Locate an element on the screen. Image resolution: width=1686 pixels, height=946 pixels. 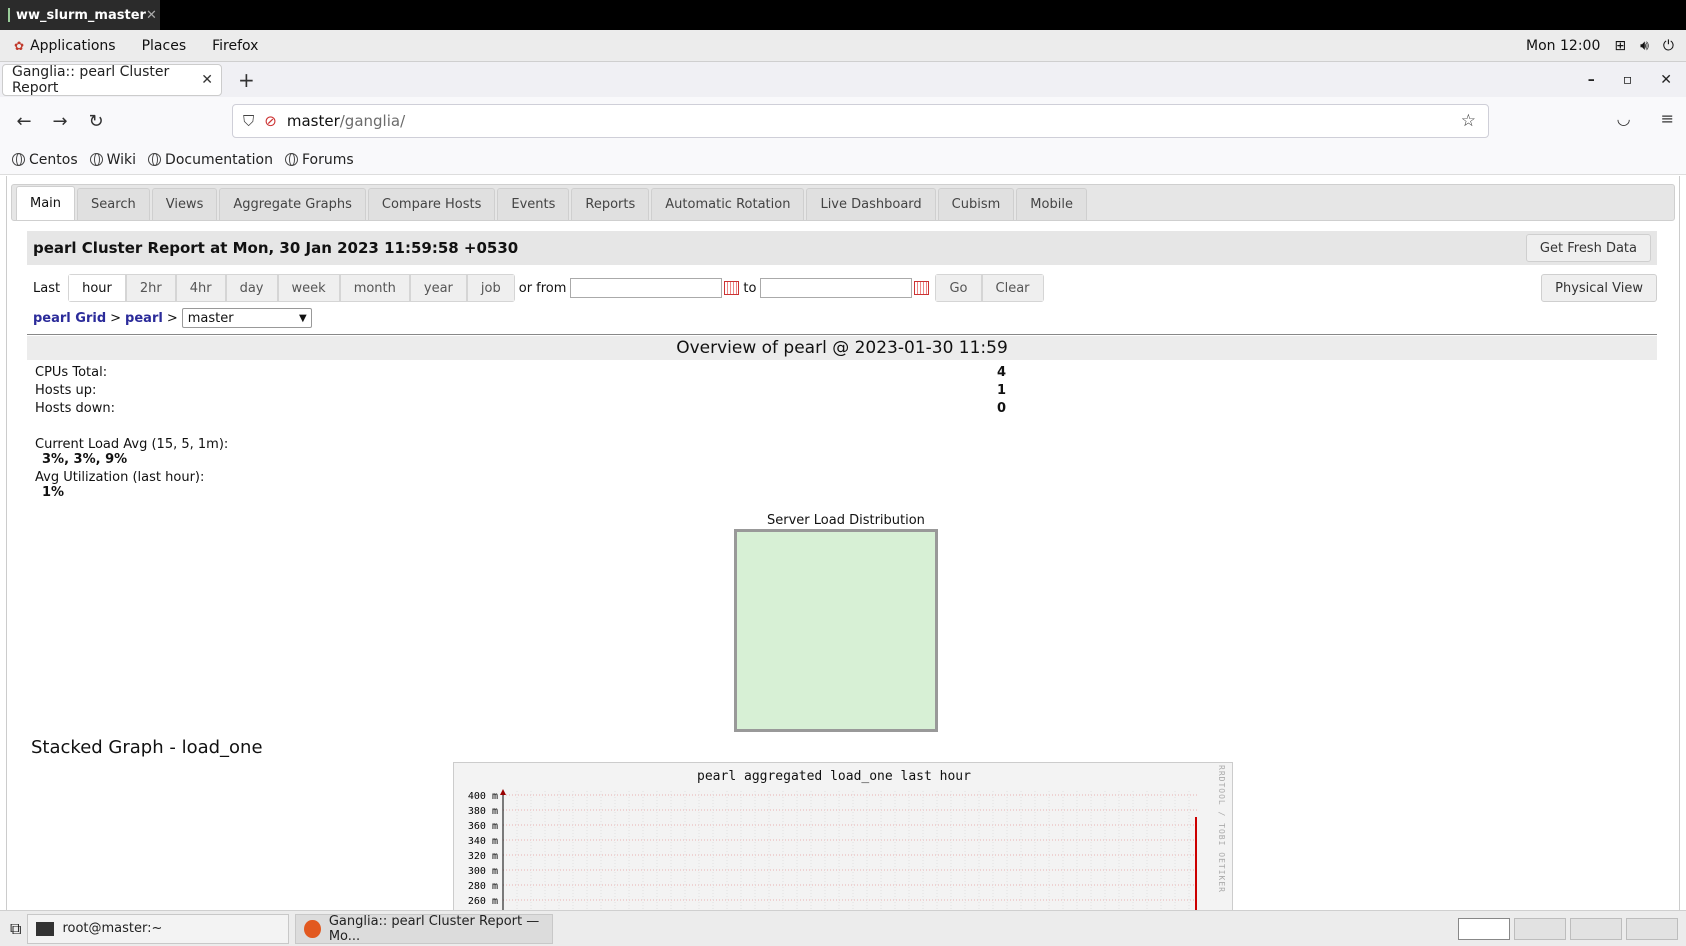
volume-icon: 🔊︎ is located at coordinates (1644, 46).